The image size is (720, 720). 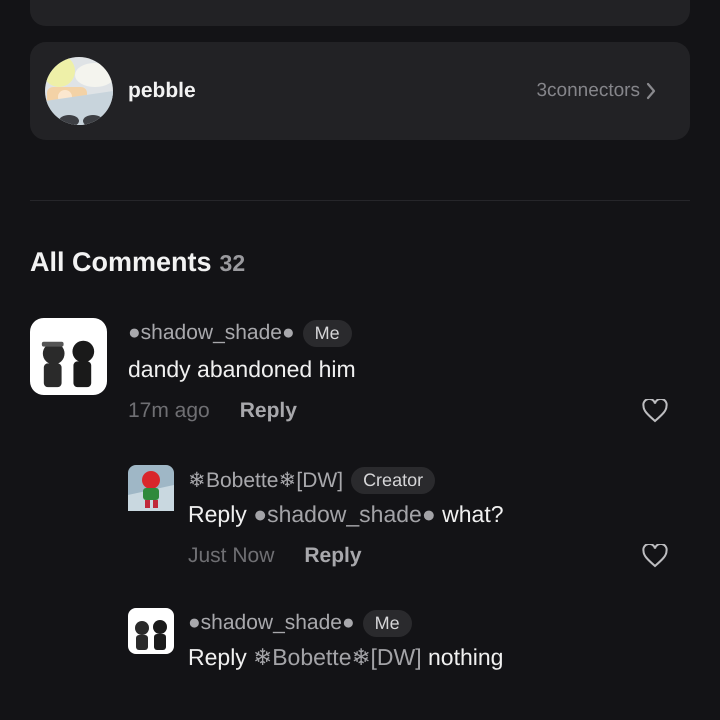 What do you see at coordinates (162, 91) in the screenshot?
I see `group-name: pebble` at bounding box center [162, 91].